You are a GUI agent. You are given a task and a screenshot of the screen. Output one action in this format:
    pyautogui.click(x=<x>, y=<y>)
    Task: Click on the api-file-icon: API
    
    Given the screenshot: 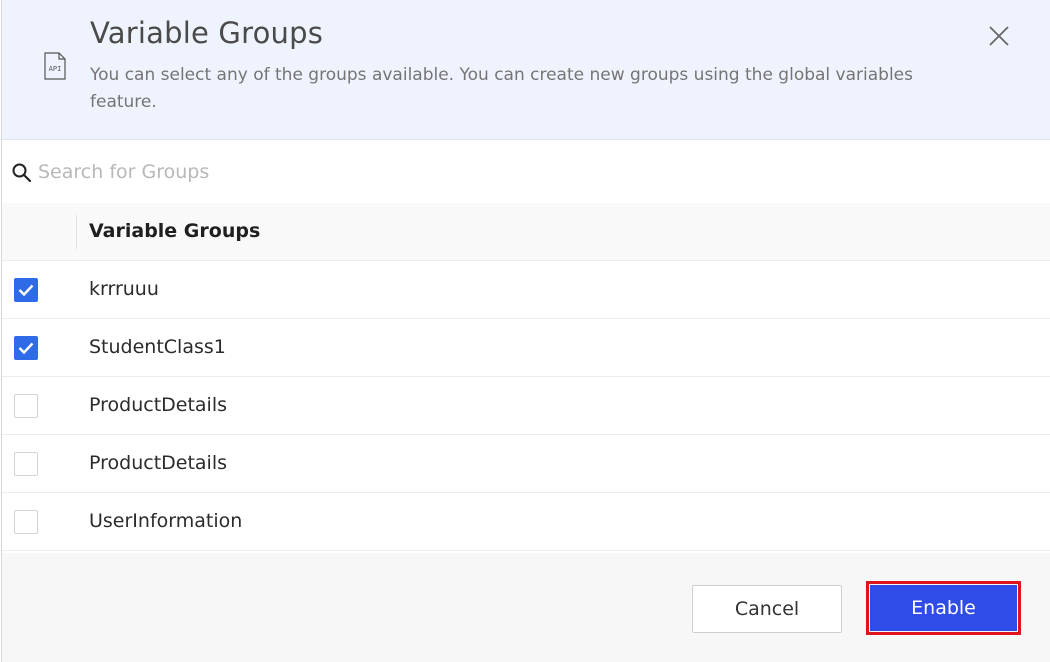 What is the action you would take?
    pyautogui.click(x=55, y=66)
    